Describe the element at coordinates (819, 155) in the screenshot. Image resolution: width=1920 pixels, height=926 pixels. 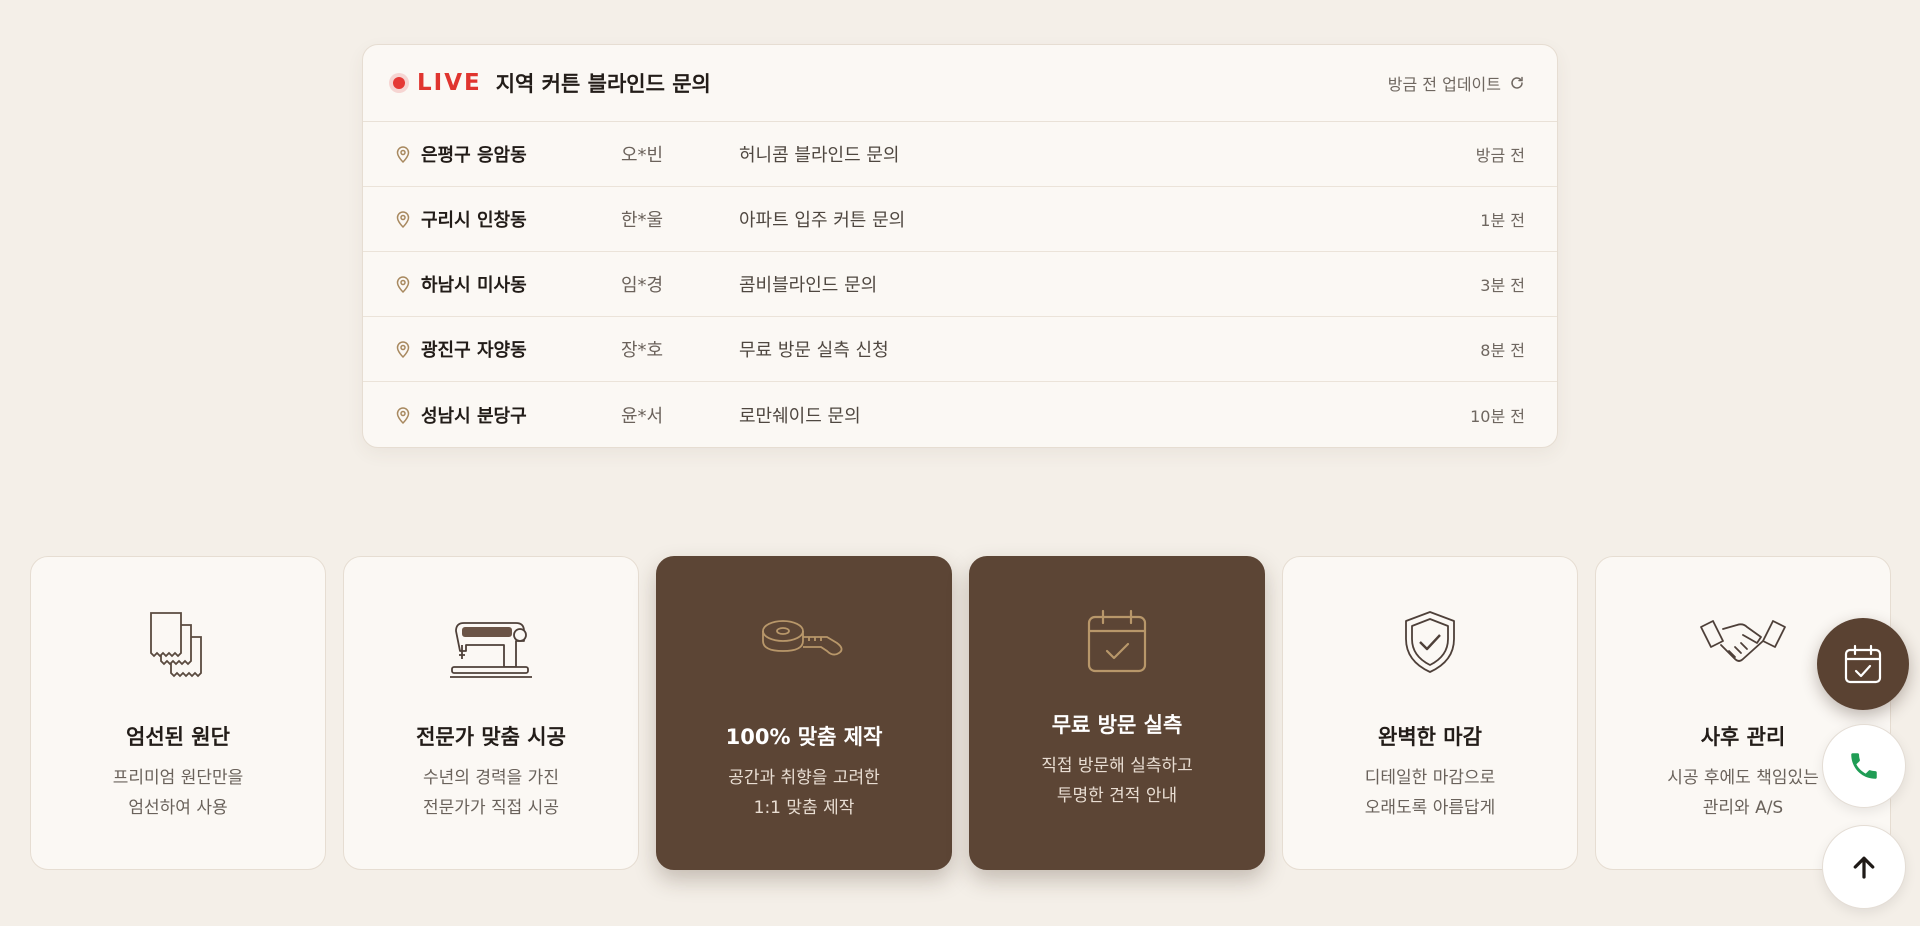
I see `row-inquiry-type: 허니콤 블라인드 문의` at that location.